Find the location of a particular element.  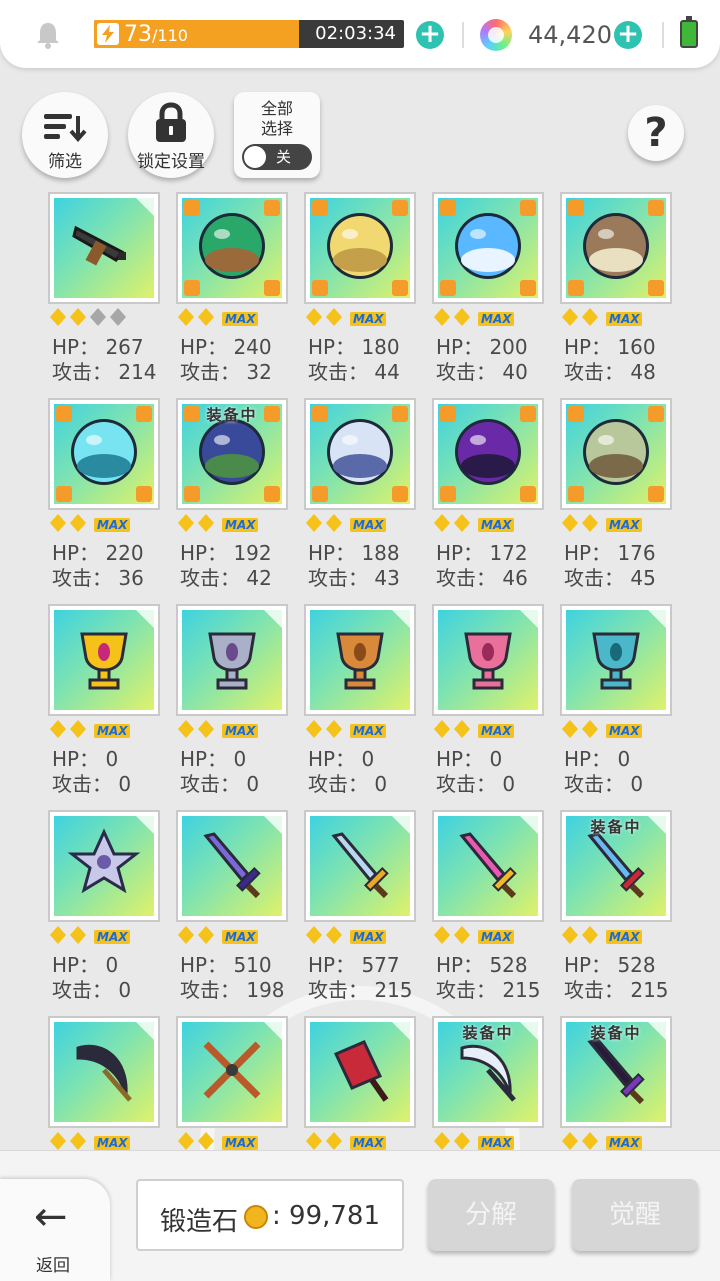

select-all-toggle: 关 is located at coordinates (277, 157).